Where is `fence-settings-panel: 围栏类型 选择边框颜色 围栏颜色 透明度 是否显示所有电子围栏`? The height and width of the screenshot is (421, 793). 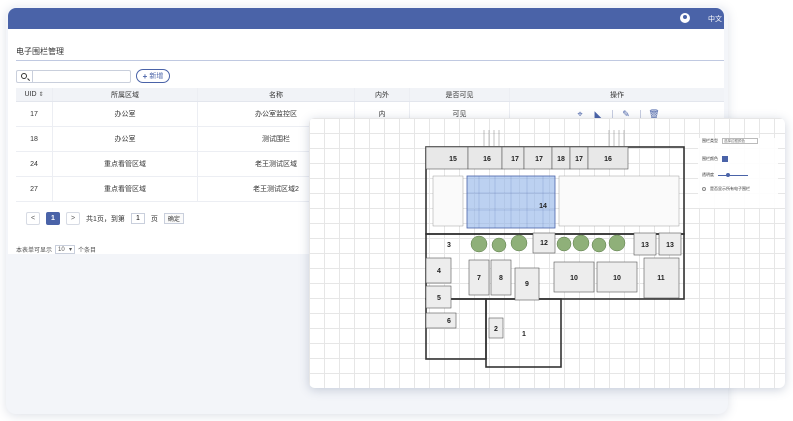
fence-settings-panel: 围栏类型 选择边框颜色 围栏颜色 透明度 是否显示所有电子围栏 is located at coordinates (738, 173).